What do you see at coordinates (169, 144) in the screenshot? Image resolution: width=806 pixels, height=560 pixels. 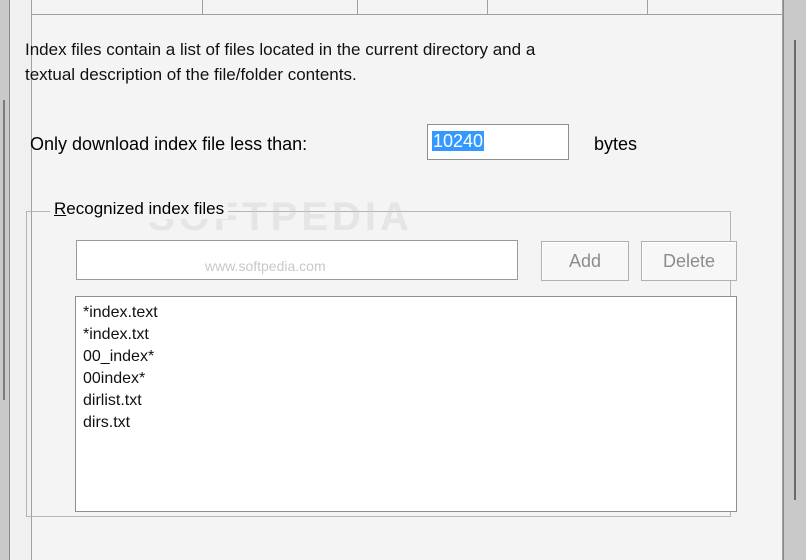 I see `download-limit-label: Only download index file less than:` at bounding box center [169, 144].